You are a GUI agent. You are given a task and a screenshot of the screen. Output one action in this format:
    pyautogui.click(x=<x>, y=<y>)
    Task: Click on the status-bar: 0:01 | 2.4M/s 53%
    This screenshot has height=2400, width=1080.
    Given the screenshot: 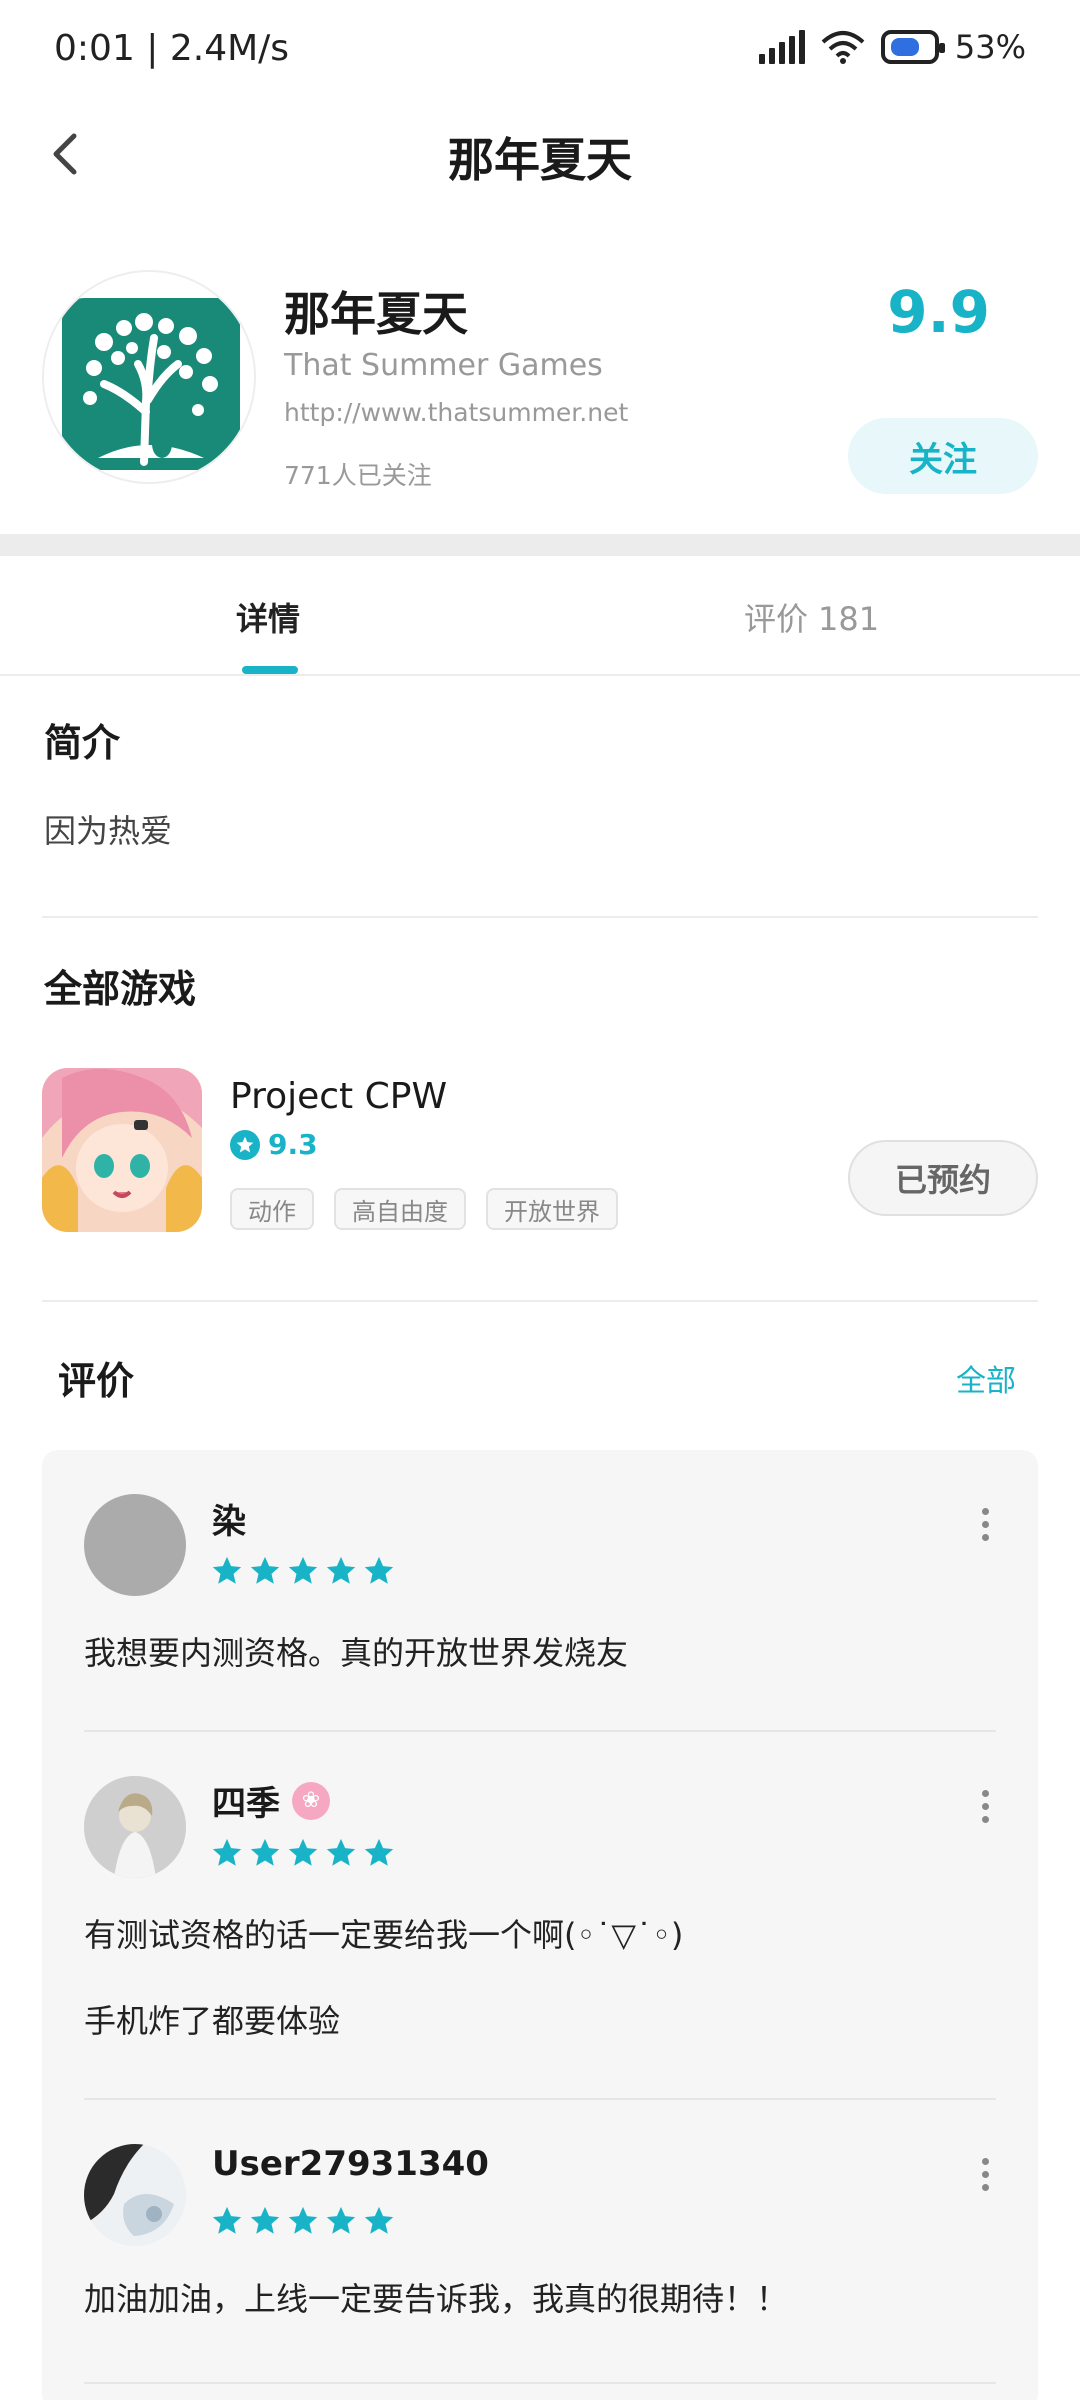 What is the action you would take?
    pyautogui.click(x=540, y=50)
    